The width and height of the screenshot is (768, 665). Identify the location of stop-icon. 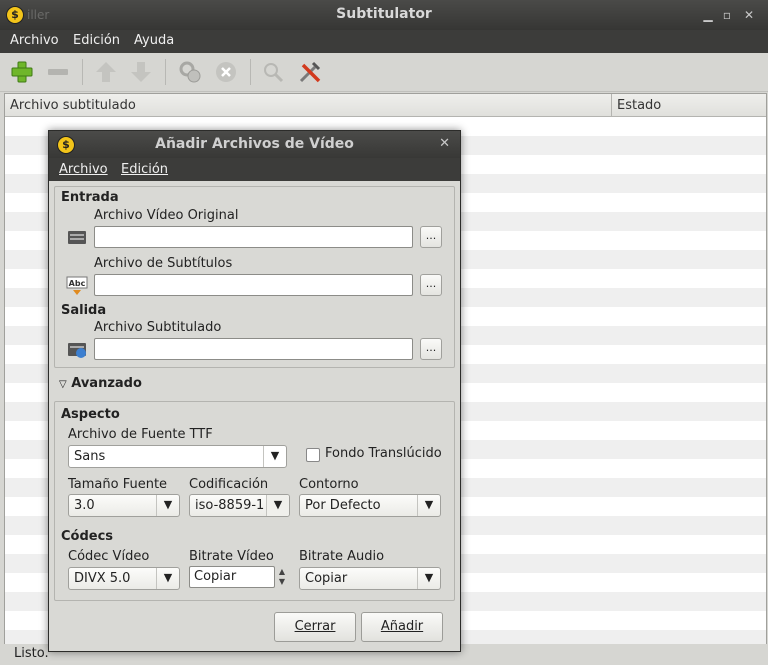
(226, 72).